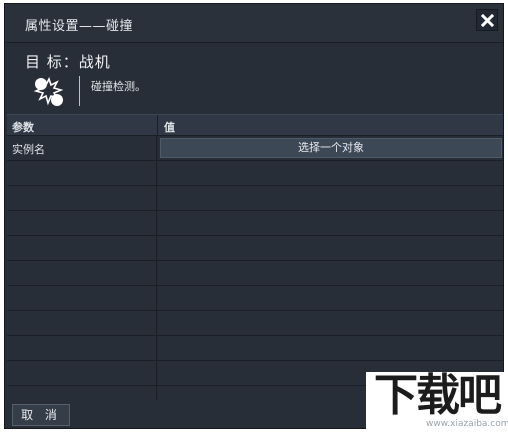 The height and width of the screenshot is (433, 508). What do you see at coordinates (68, 62) in the screenshot?
I see `target-label: 目 标：战机` at bounding box center [68, 62].